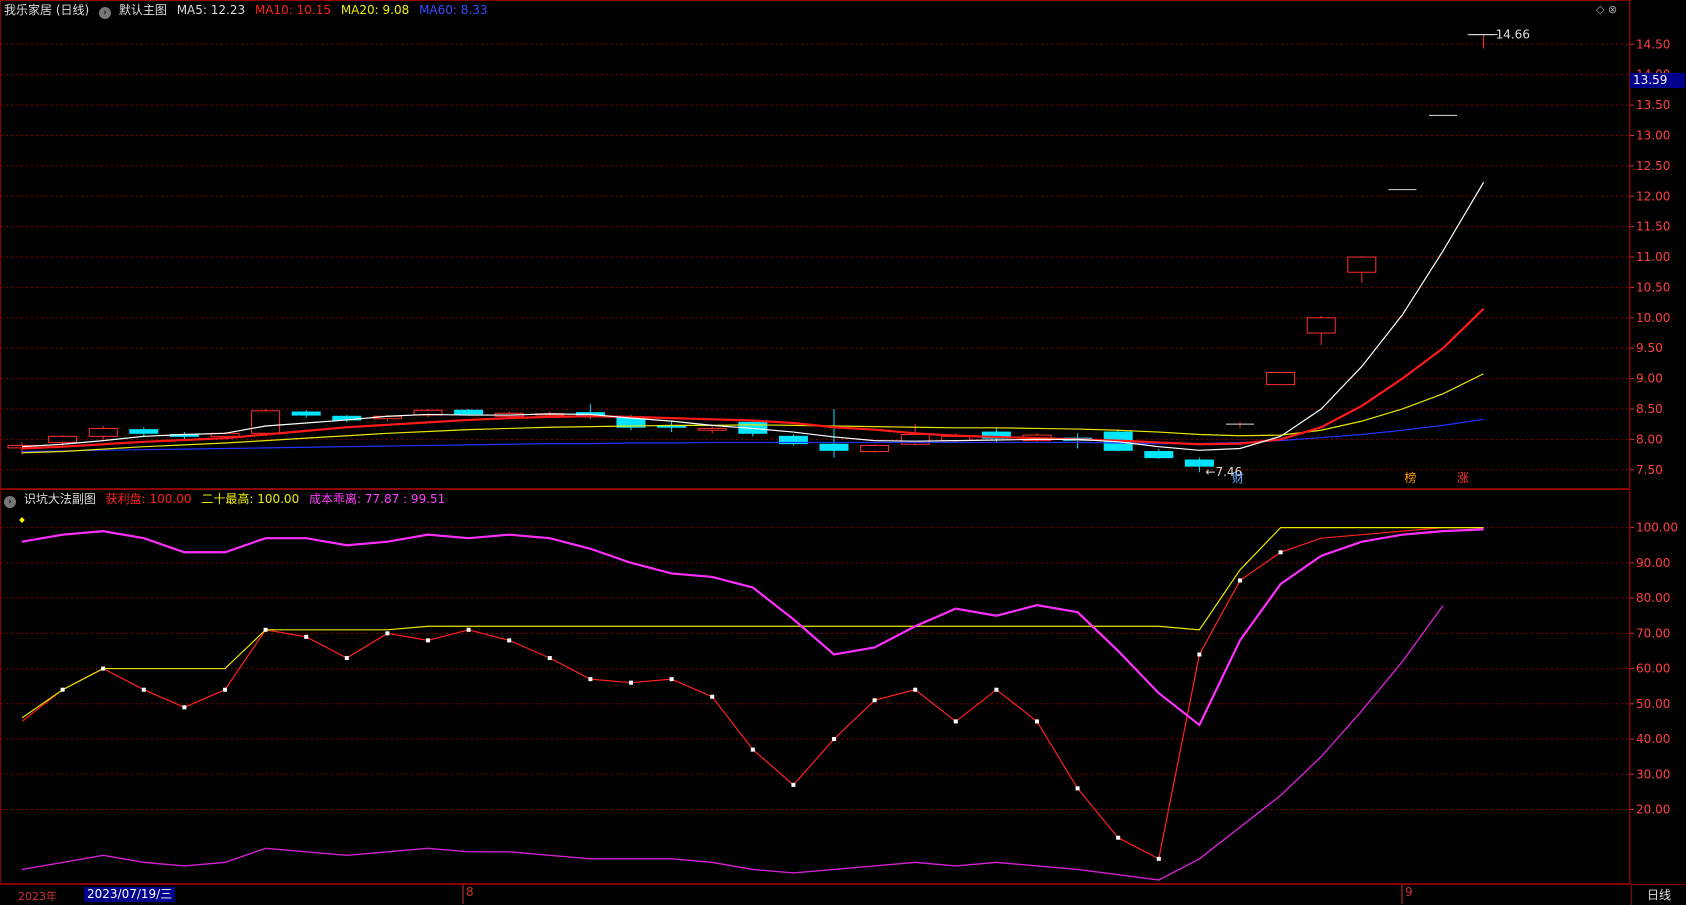 The height and width of the screenshot is (905, 1686). Describe the element at coordinates (1653, 598) in the screenshot. I see `sub-tick-label: 80.00` at that location.